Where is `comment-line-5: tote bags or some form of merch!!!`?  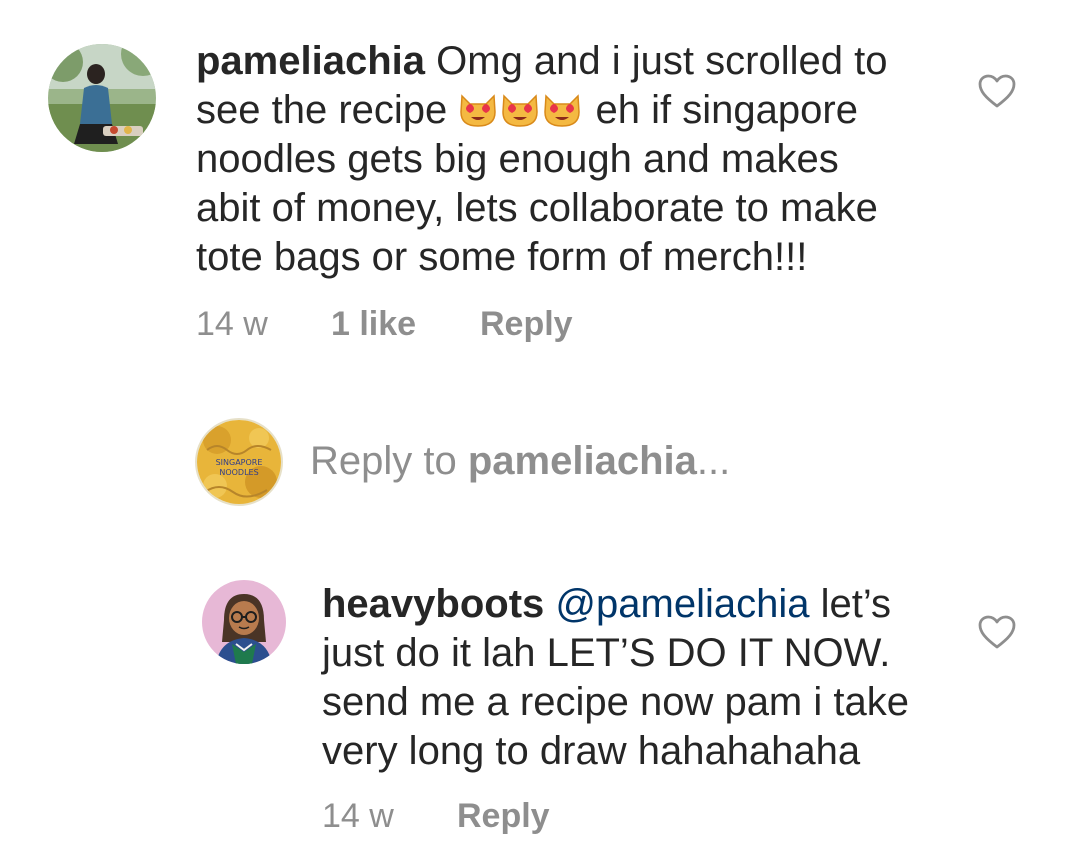
comment-line-5: tote bags or some form of merch!!! is located at coordinates (502, 257).